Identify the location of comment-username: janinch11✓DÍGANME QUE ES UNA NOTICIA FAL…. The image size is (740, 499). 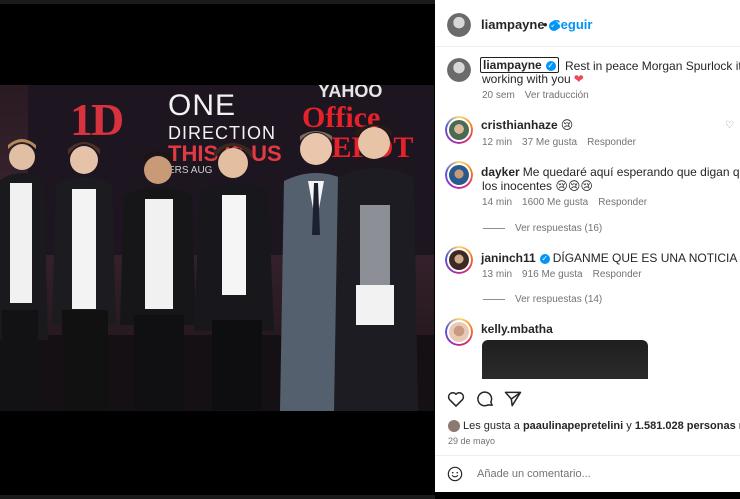
(610, 258).